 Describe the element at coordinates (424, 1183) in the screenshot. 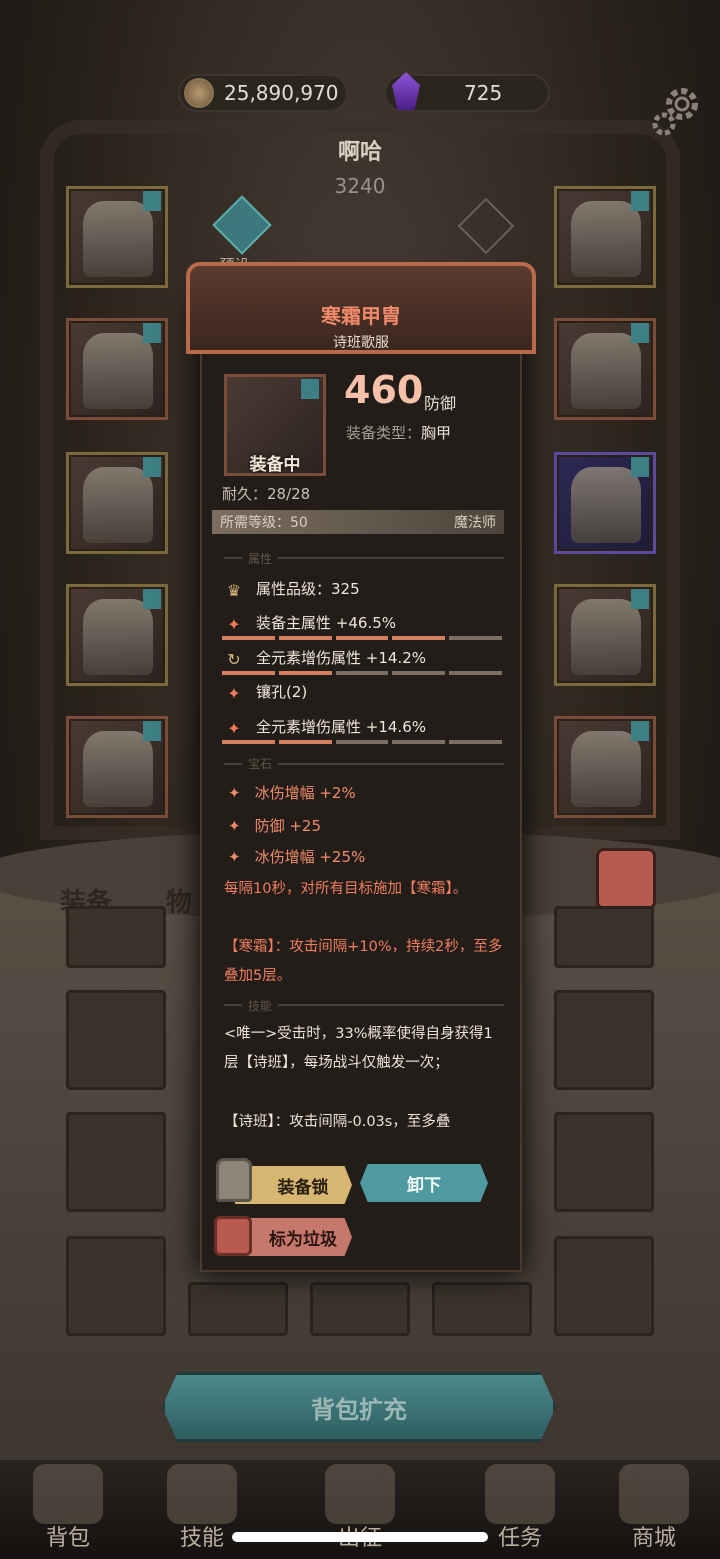

I see `unequip-button: 卸下` at that location.